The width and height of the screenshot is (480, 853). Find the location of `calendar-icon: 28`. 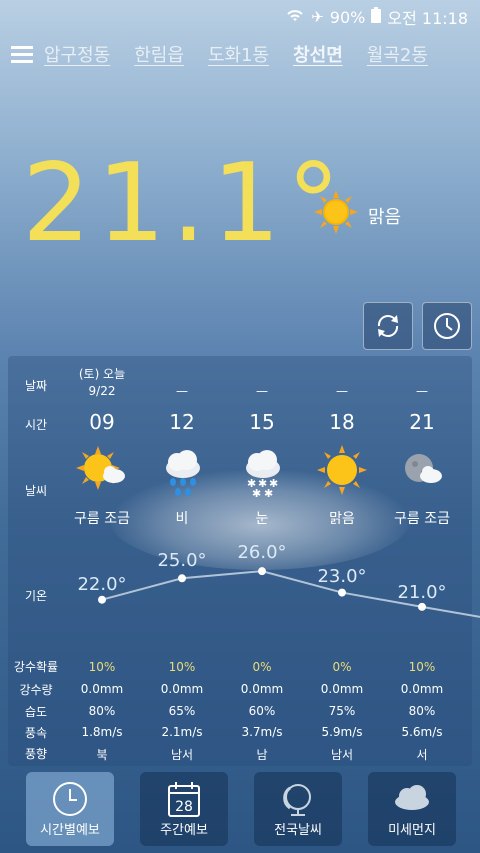

calendar-icon: 28 is located at coordinates (184, 801).